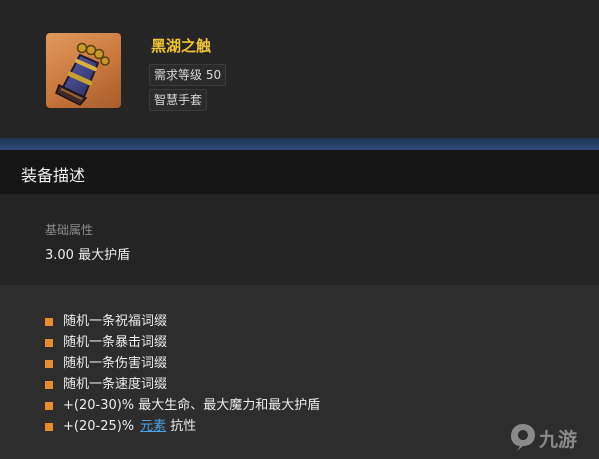 This screenshot has height=459, width=599. Describe the element at coordinates (115, 342) in the screenshot. I see `affix-text: 随机一条暴击词缀` at that location.